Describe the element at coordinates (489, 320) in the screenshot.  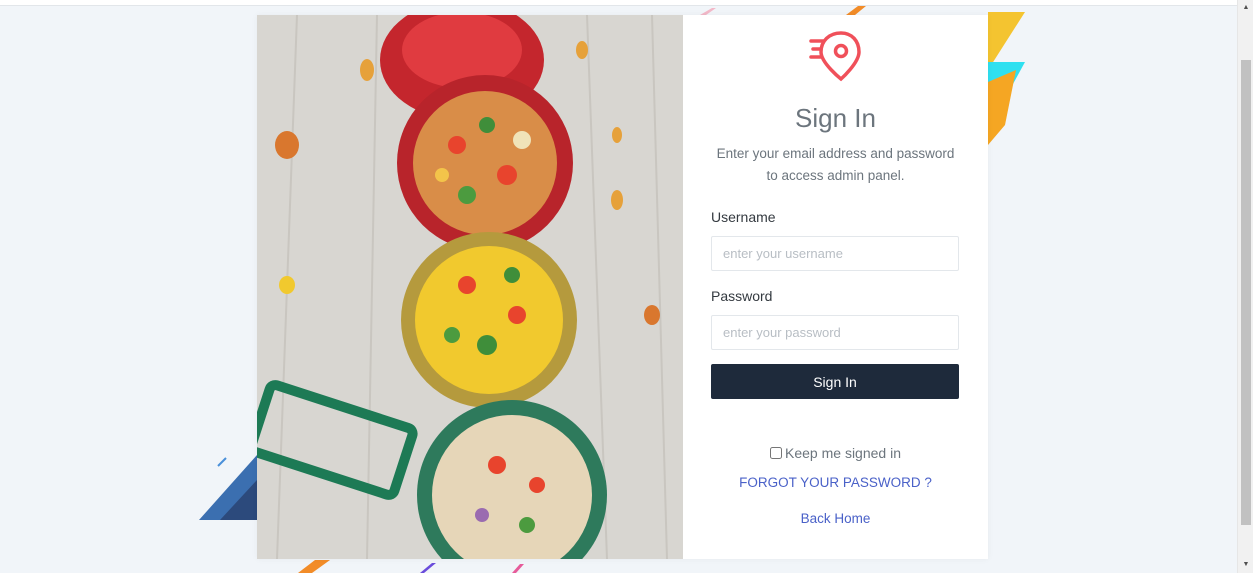
I see `corn-bowl-food` at that location.